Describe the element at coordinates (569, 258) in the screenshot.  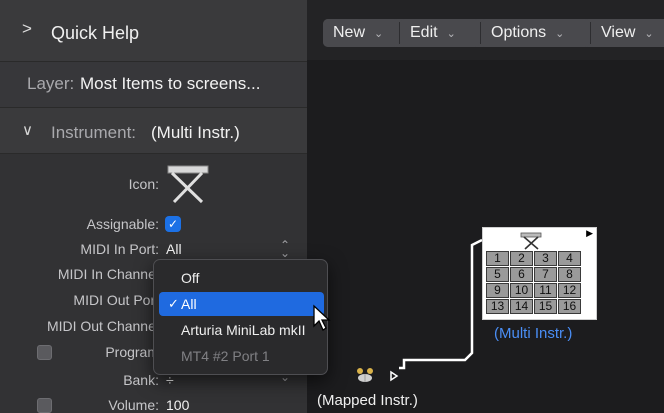
I see `channel-cell: 4` at that location.